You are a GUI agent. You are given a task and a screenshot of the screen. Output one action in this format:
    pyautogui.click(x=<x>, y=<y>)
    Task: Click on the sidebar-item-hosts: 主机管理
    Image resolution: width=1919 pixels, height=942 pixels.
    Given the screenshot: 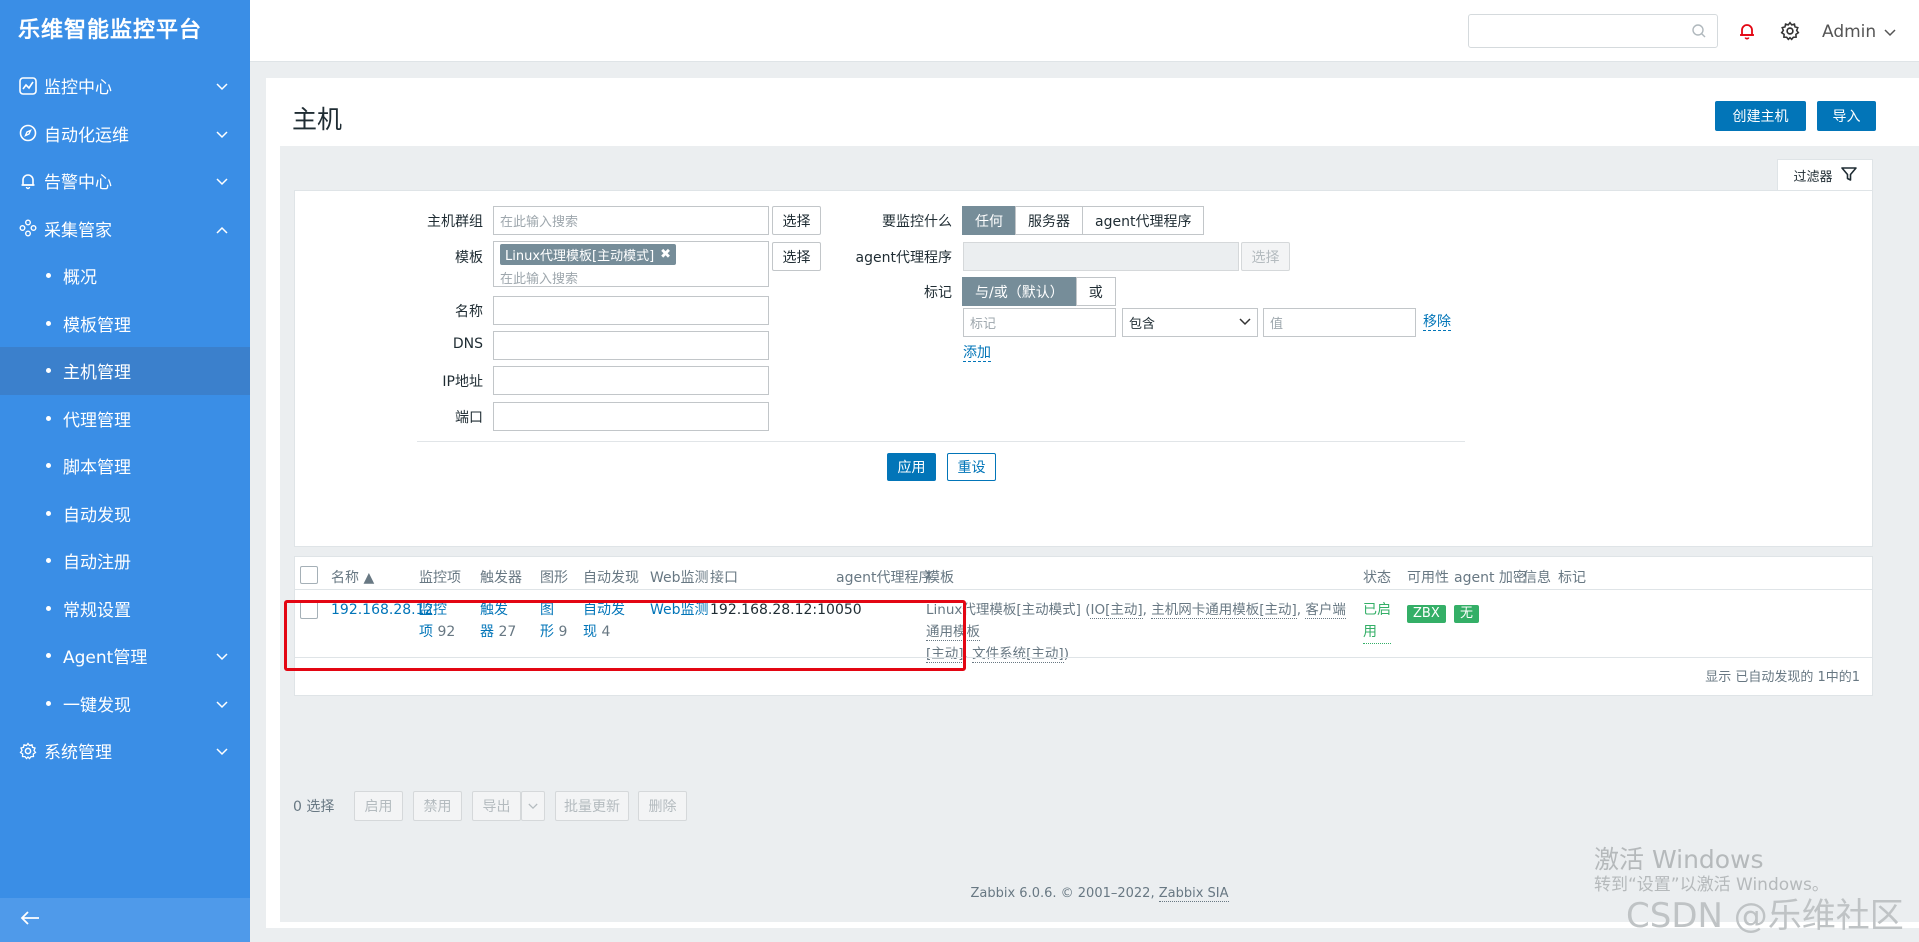 What is the action you would take?
    pyautogui.click(x=125, y=371)
    